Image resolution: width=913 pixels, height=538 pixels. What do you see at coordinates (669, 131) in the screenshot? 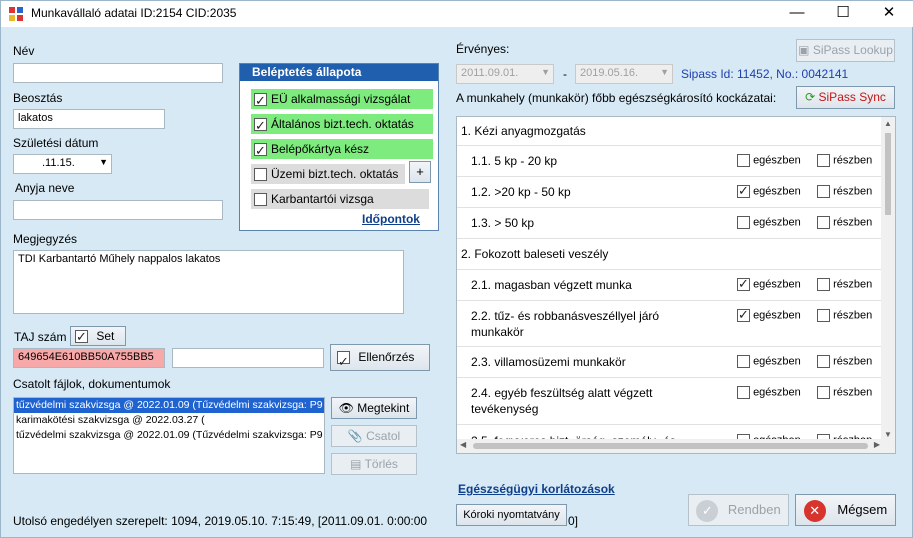
I see `risk-category: 1. Kézi anyagmozgatás` at bounding box center [669, 131].